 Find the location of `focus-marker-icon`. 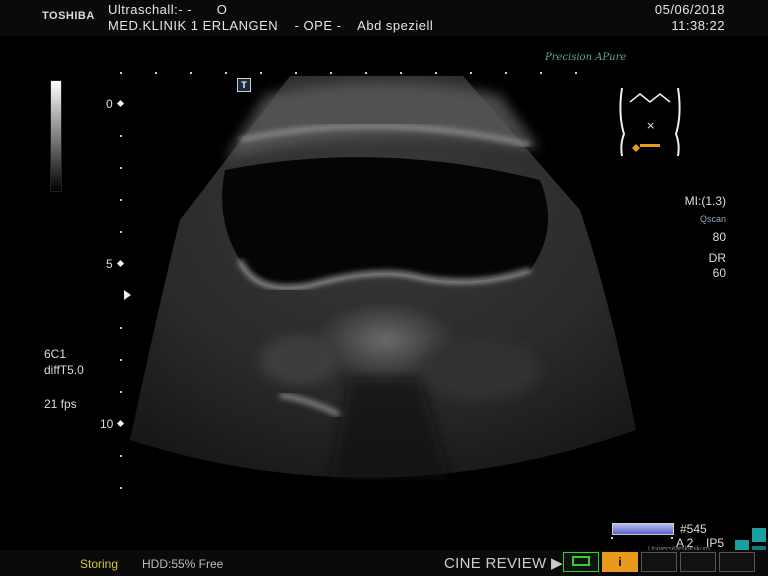

focus-marker-icon is located at coordinates (127, 295).